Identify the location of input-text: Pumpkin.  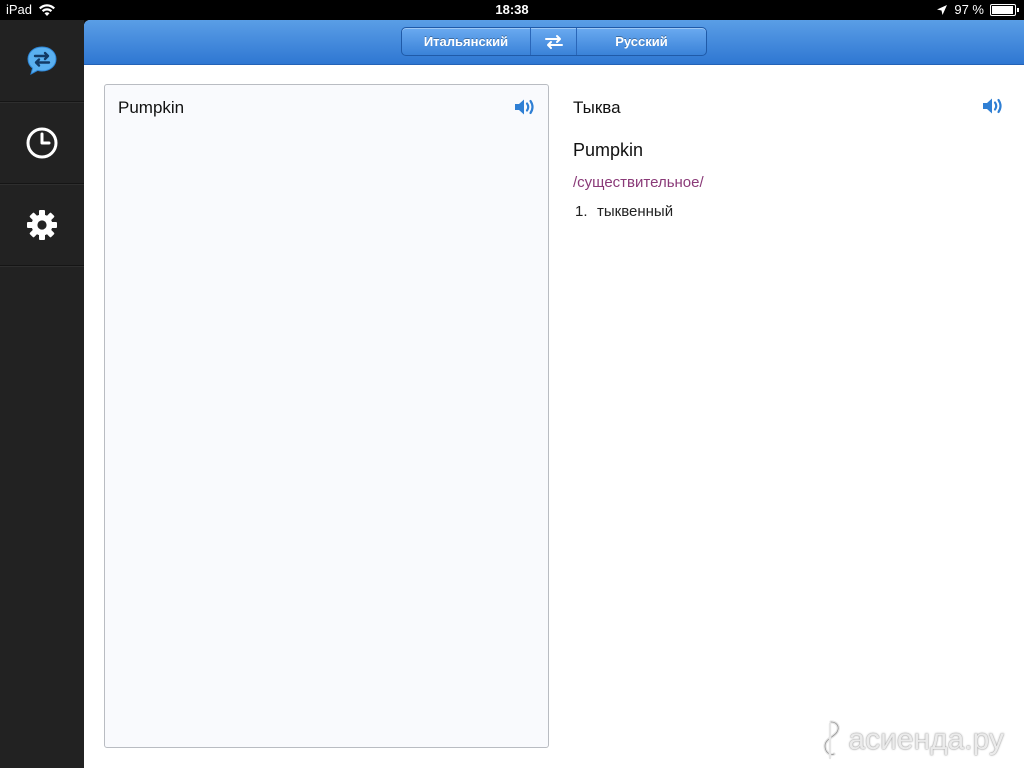
(151, 108).